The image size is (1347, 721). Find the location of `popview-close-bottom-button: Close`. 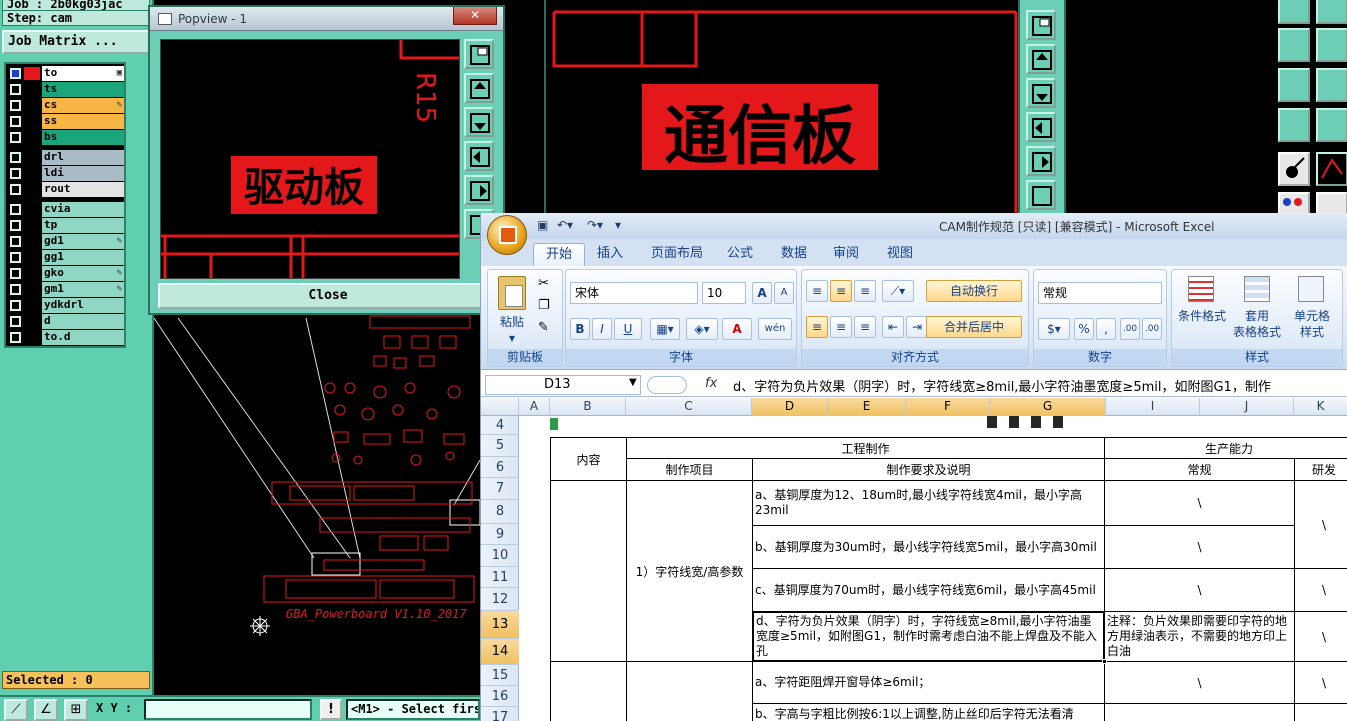

popview-close-bottom-button: Close is located at coordinates (328, 296).